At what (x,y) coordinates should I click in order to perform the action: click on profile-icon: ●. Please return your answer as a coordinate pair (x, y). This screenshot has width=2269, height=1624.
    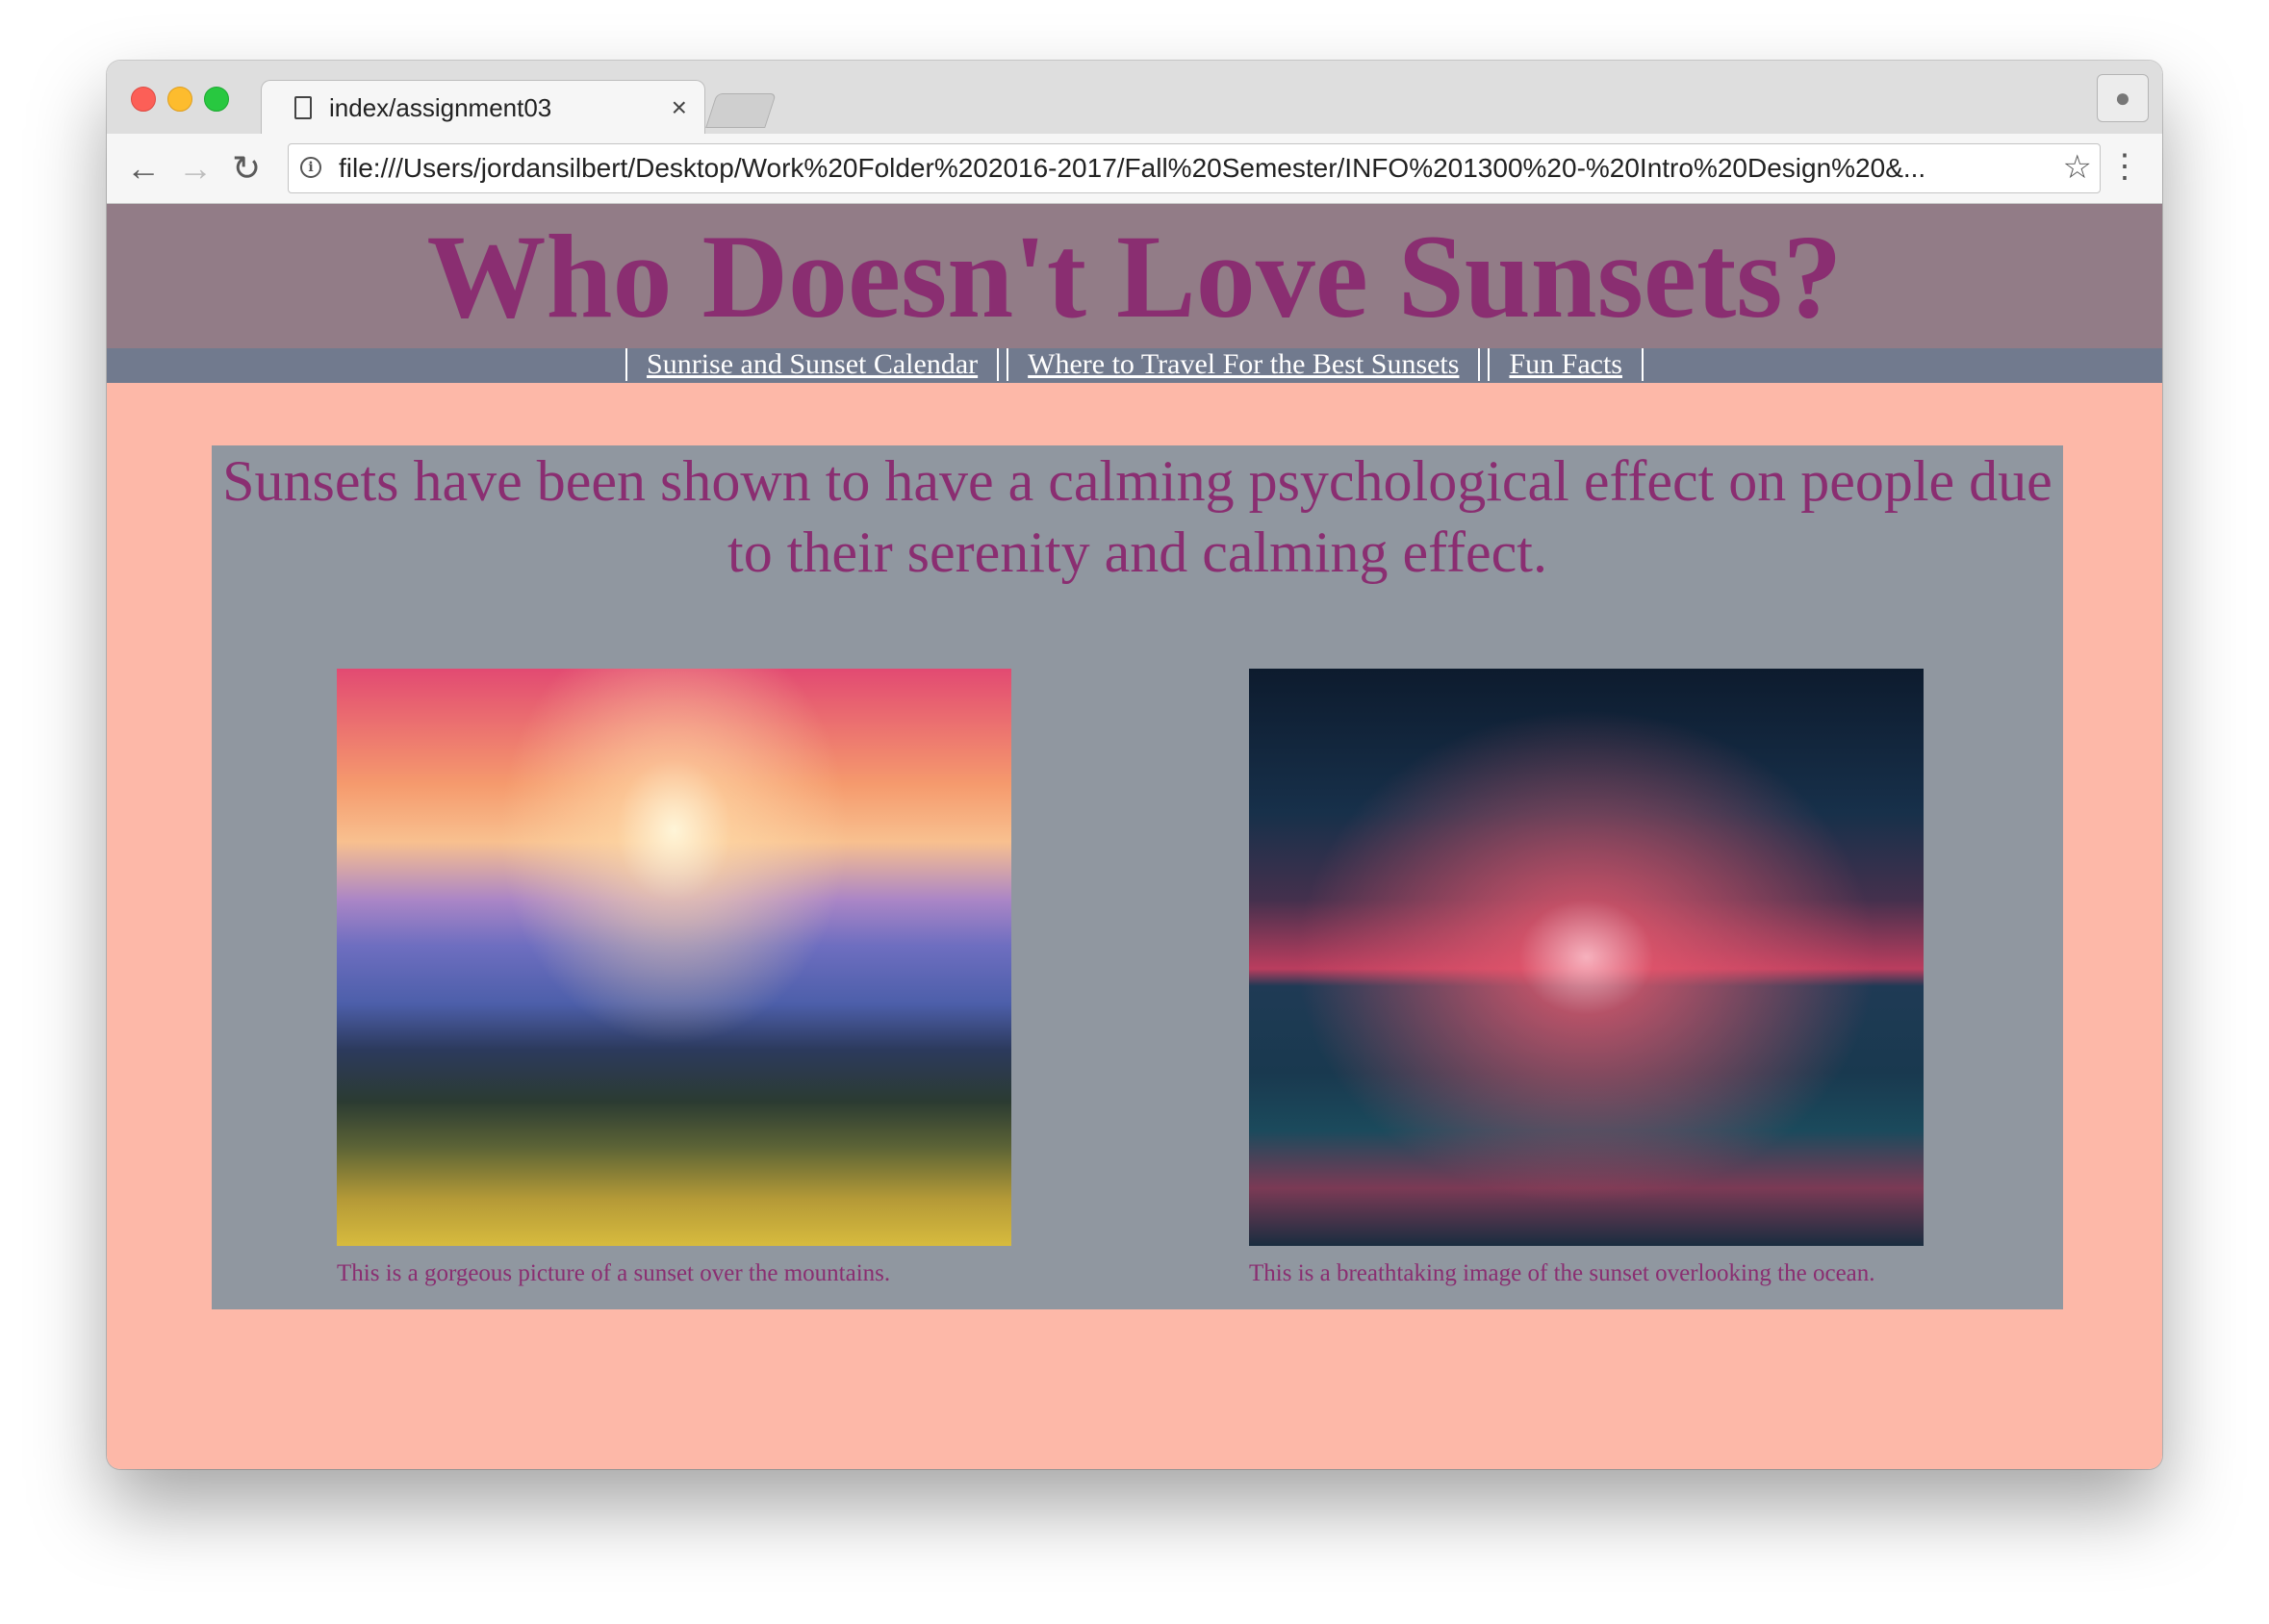
    Looking at the image, I should click on (2123, 98).